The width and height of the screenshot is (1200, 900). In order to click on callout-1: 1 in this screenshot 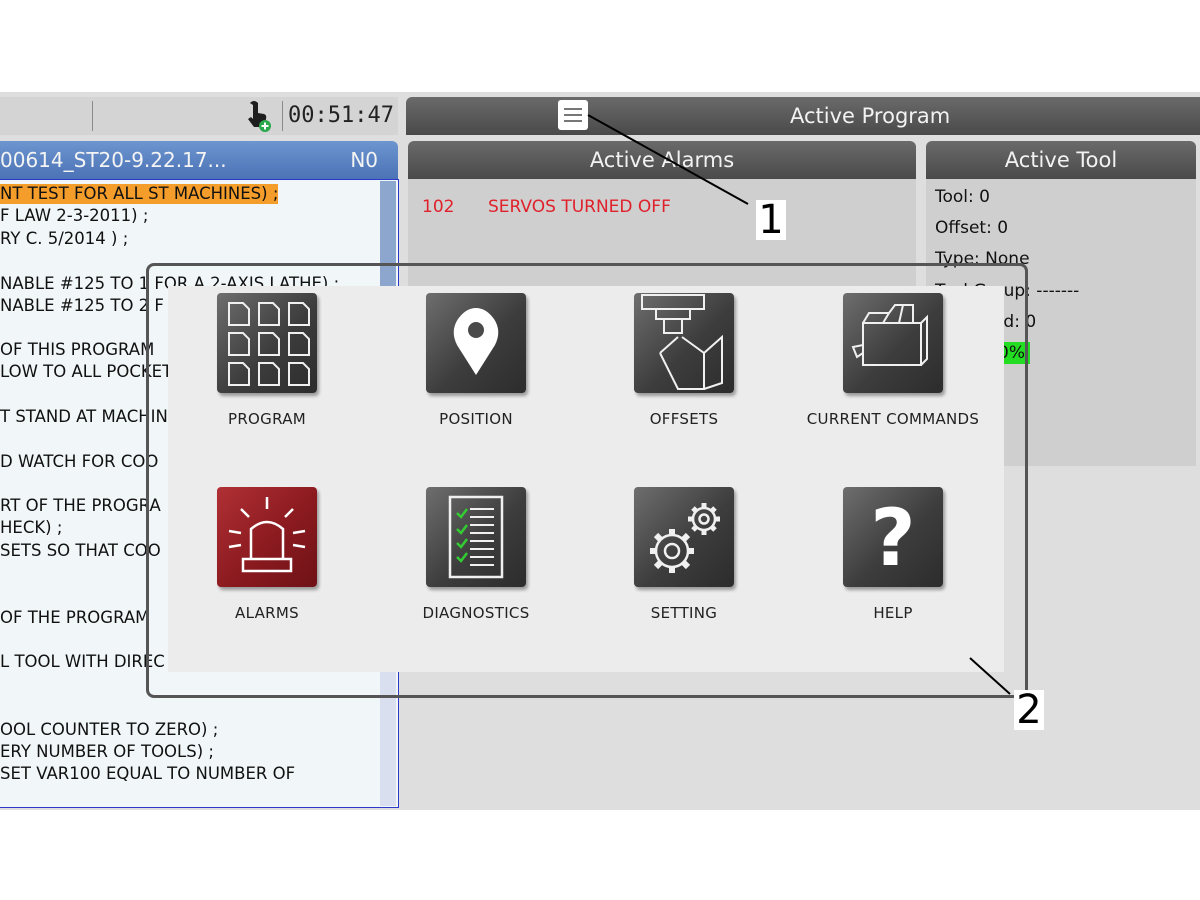, I will do `click(771, 220)`.